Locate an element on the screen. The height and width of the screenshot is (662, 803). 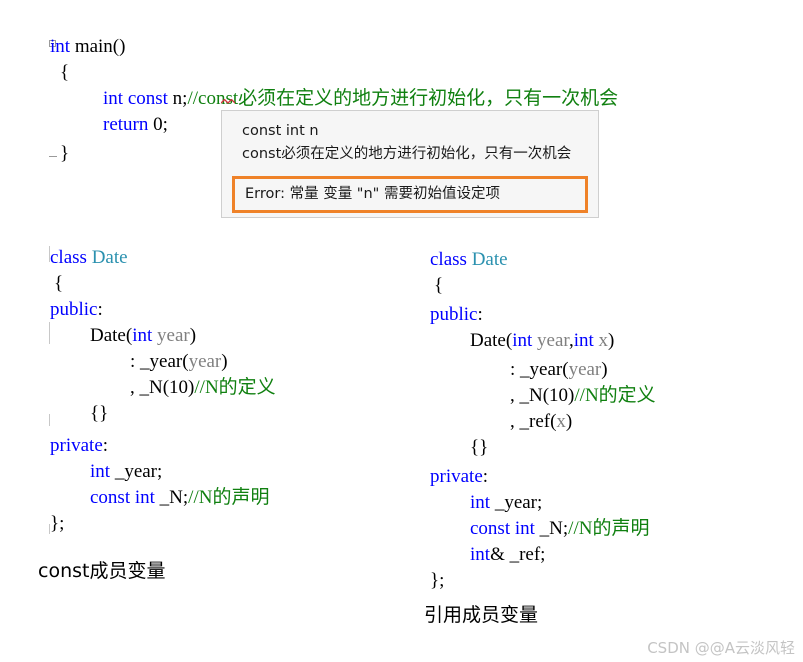
ref-member-code-line-10-token-4: //N的声明 is located at coordinates (609, 528).